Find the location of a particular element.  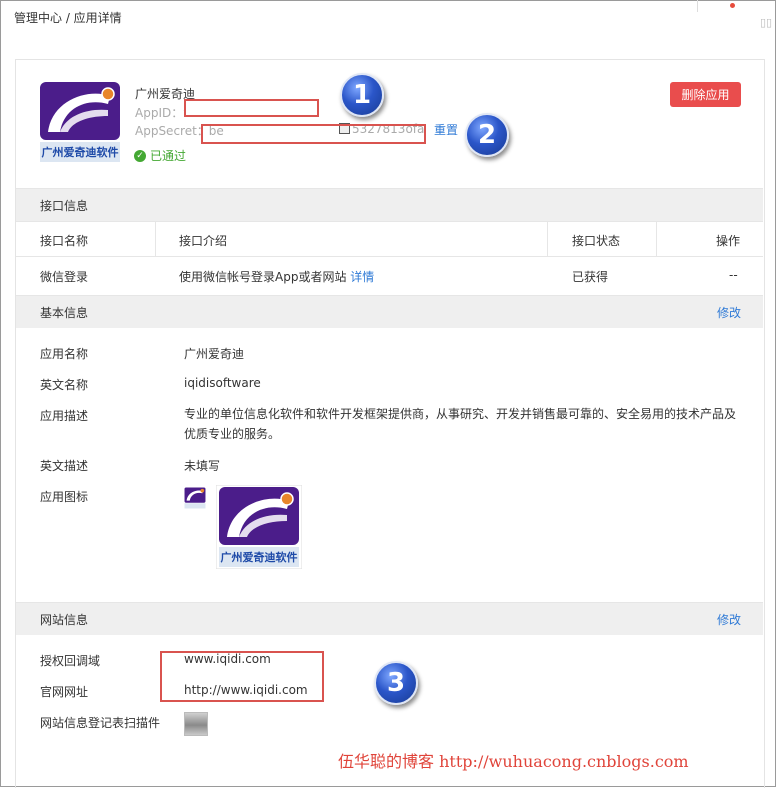

app-icon-small is located at coordinates (195, 498).